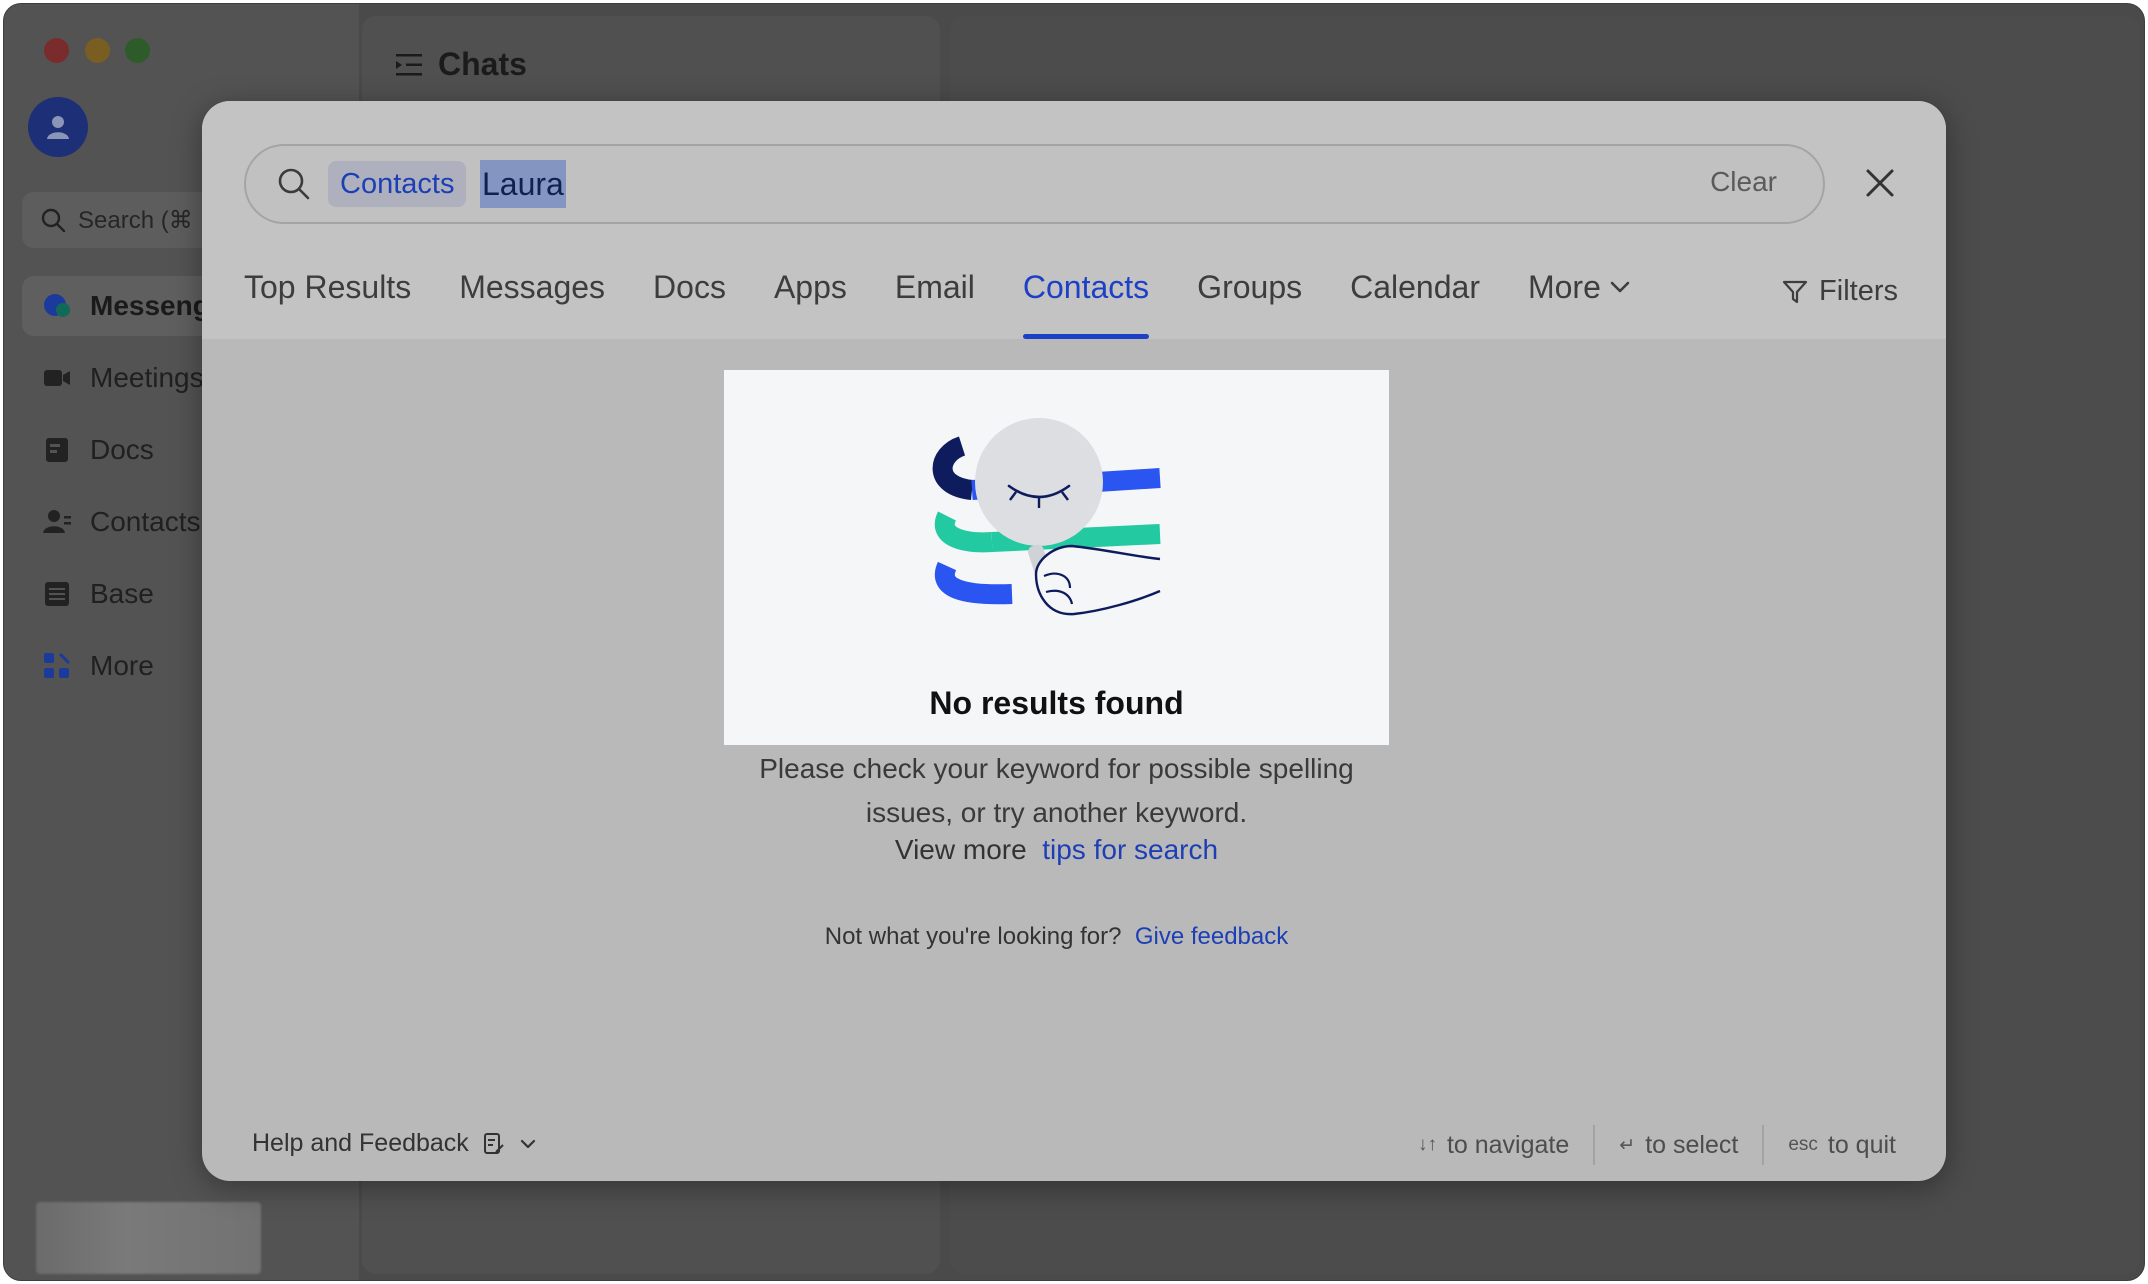 This screenshot has width=2148, height=1284. I want to click on clear-button: Clear, so click(1743, 182).